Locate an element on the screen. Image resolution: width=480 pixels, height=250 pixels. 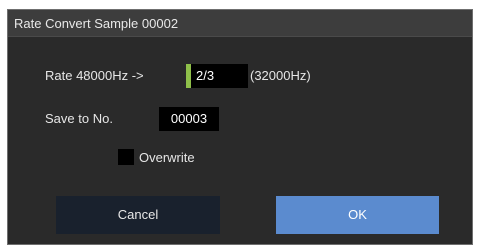
dialog-titlebar: Rate Convert Sample 00002 is located at coordinates (240, 23).